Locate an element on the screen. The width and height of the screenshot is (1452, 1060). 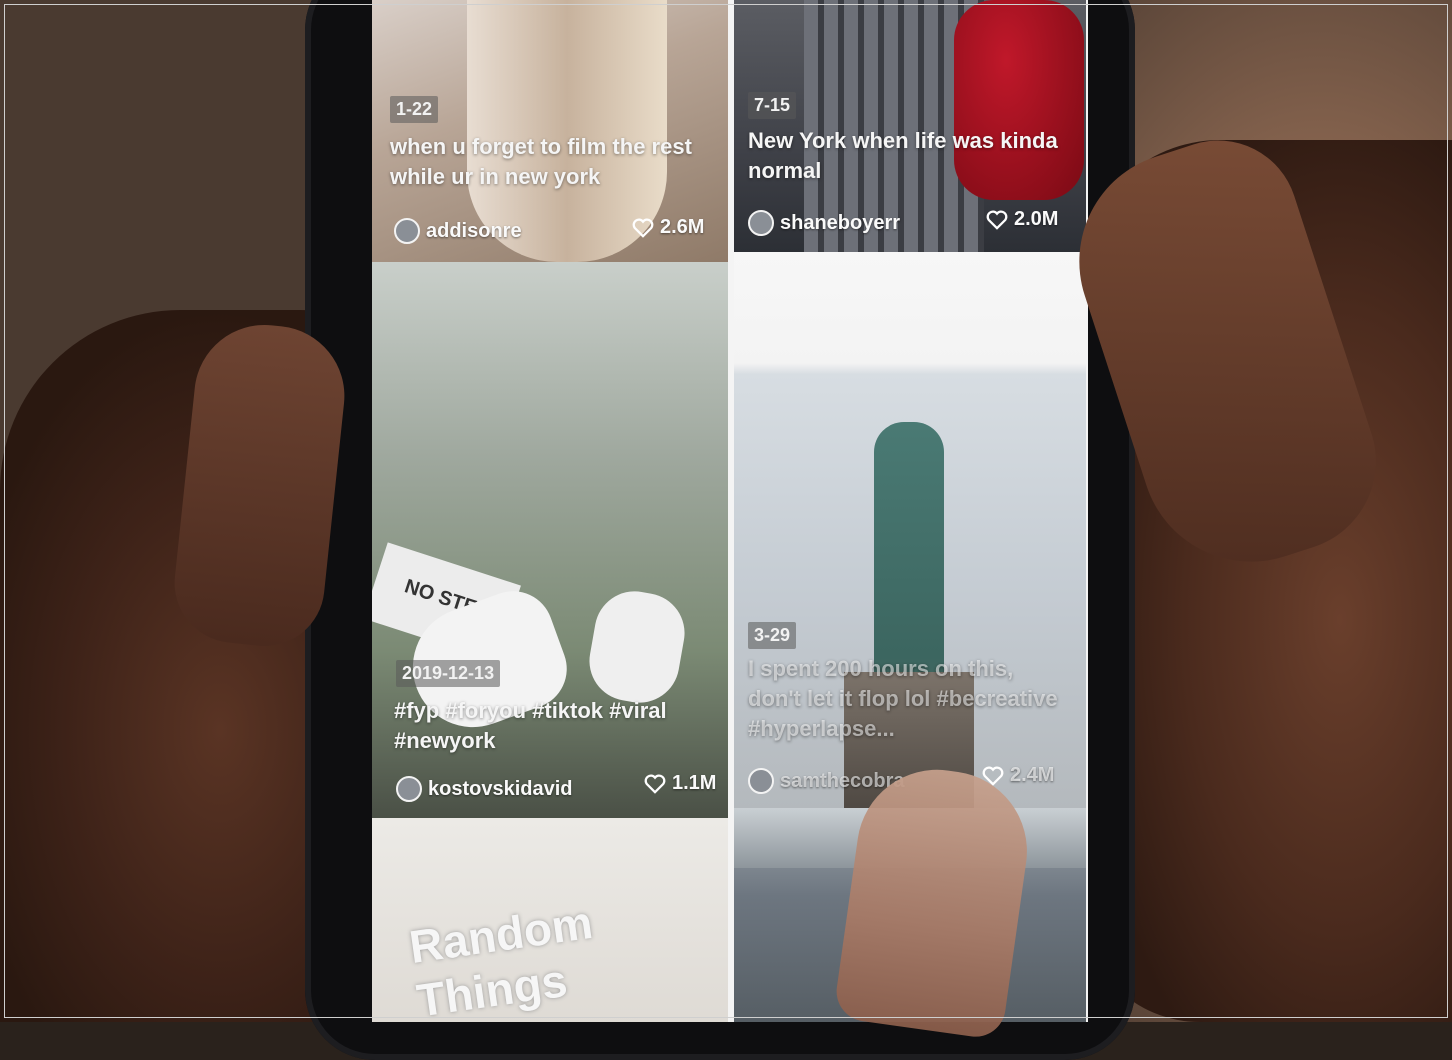
video-caption: #fyp #foryou #tiktok #viral #newyork is located at coordinates (530, 725).